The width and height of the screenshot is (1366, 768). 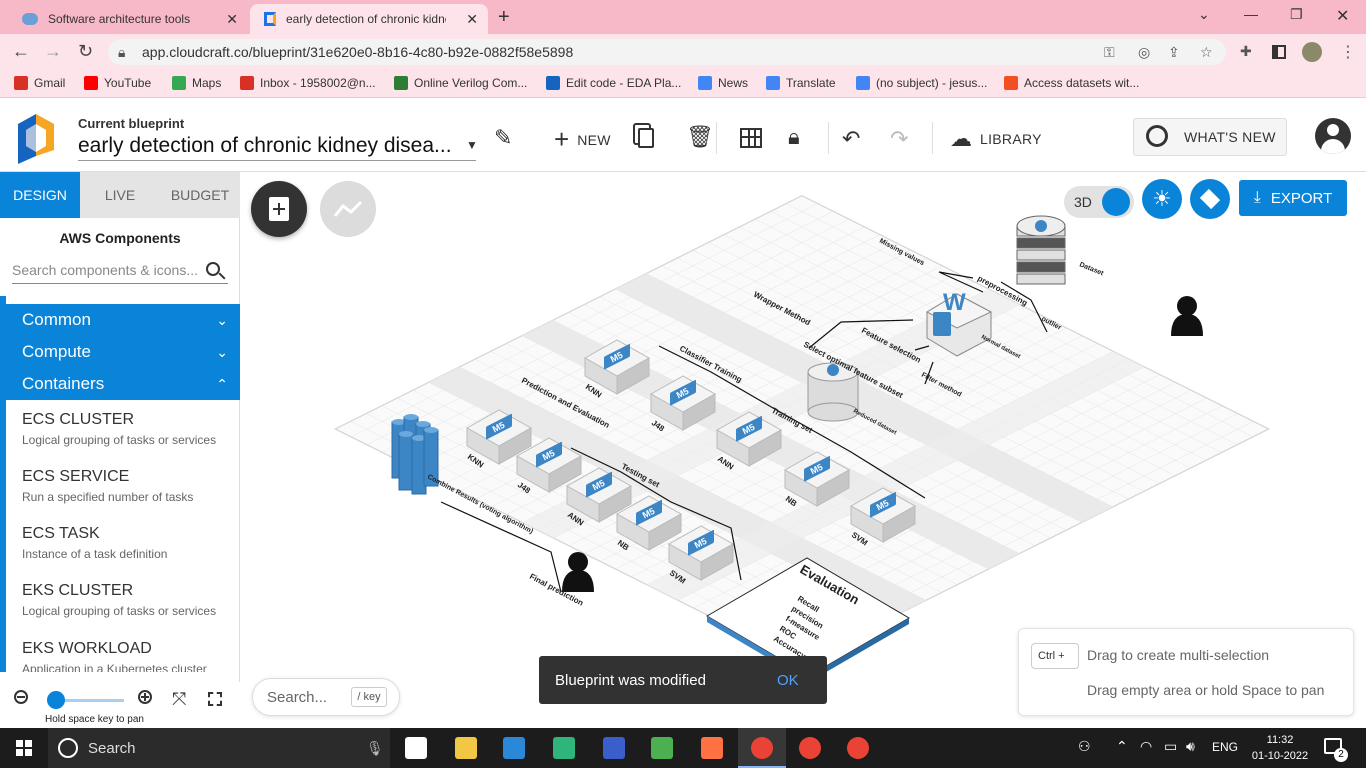 I want to click on bookmark-item: Gmail, so click(x=39, y=83).